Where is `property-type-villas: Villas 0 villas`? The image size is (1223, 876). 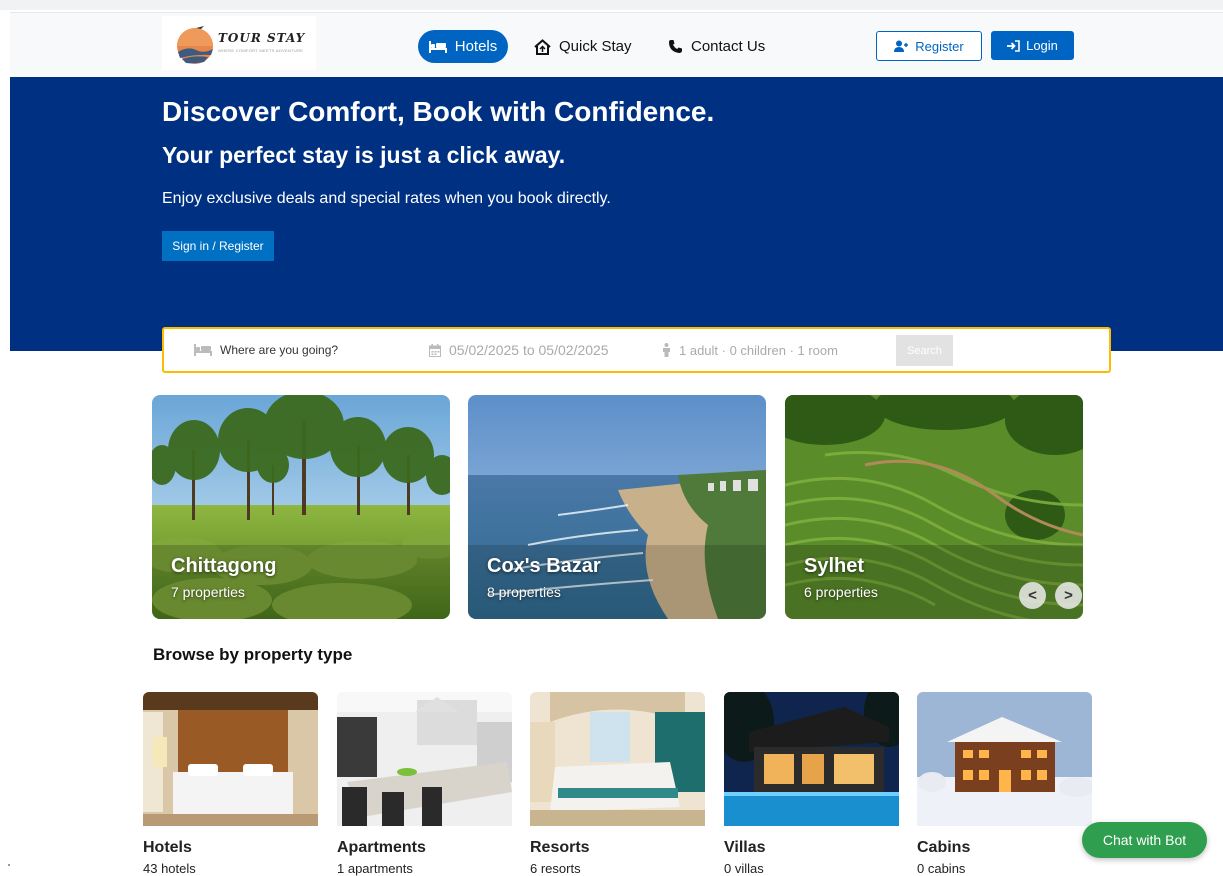 property-type-villas: Villas 0 villas is located at coordinates (811, 784).